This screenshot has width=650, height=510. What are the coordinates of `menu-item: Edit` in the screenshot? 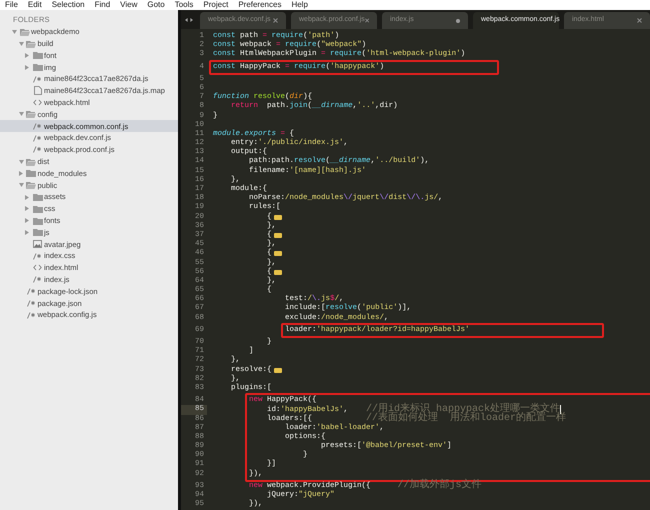 It's located at (34, 5).